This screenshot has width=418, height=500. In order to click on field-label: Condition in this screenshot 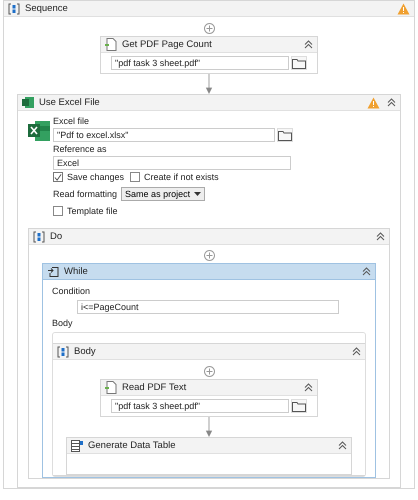, I will do `click(71, 291)`.